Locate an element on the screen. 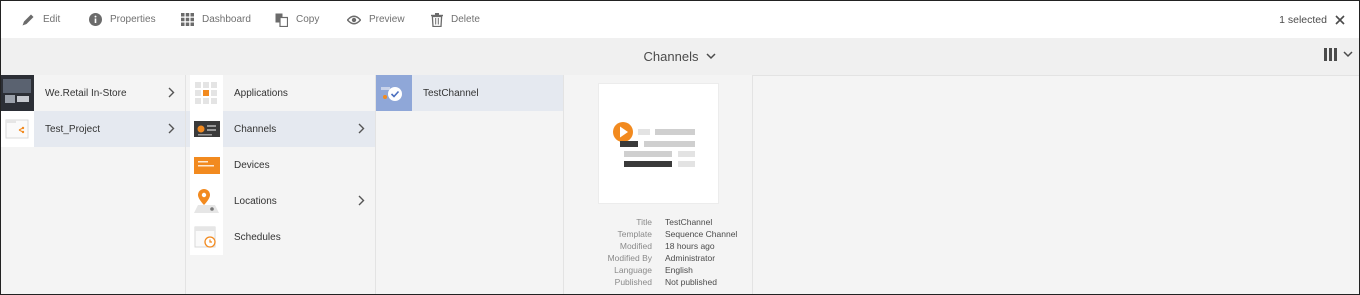 The image size is (1360, 295). copy-label: Copy is located at coordinates (308, 19).